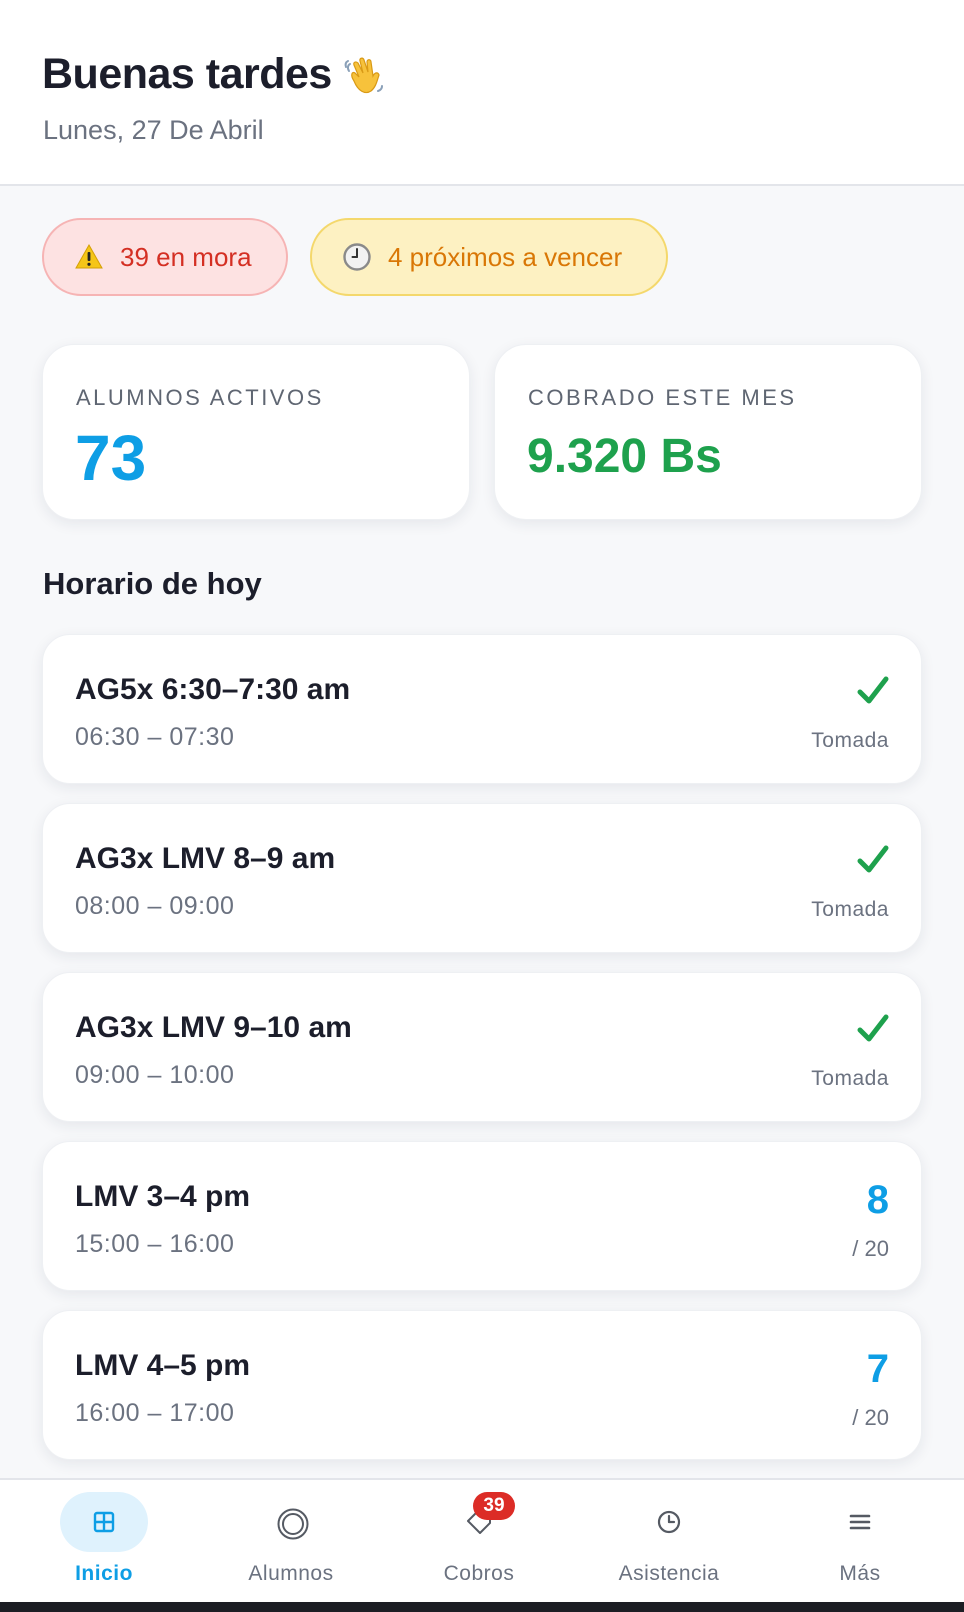  Describe the element at coordinates (152, 583) in the screenshot. I see `schedule-section-title: Horario de hoy` at that location.